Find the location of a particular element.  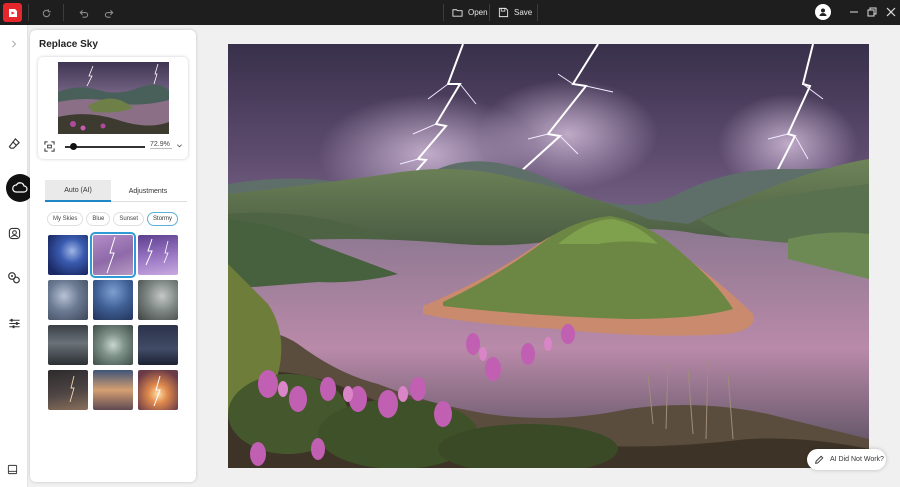

panel-title: Replace Sky is located at coordinates (68, 44).